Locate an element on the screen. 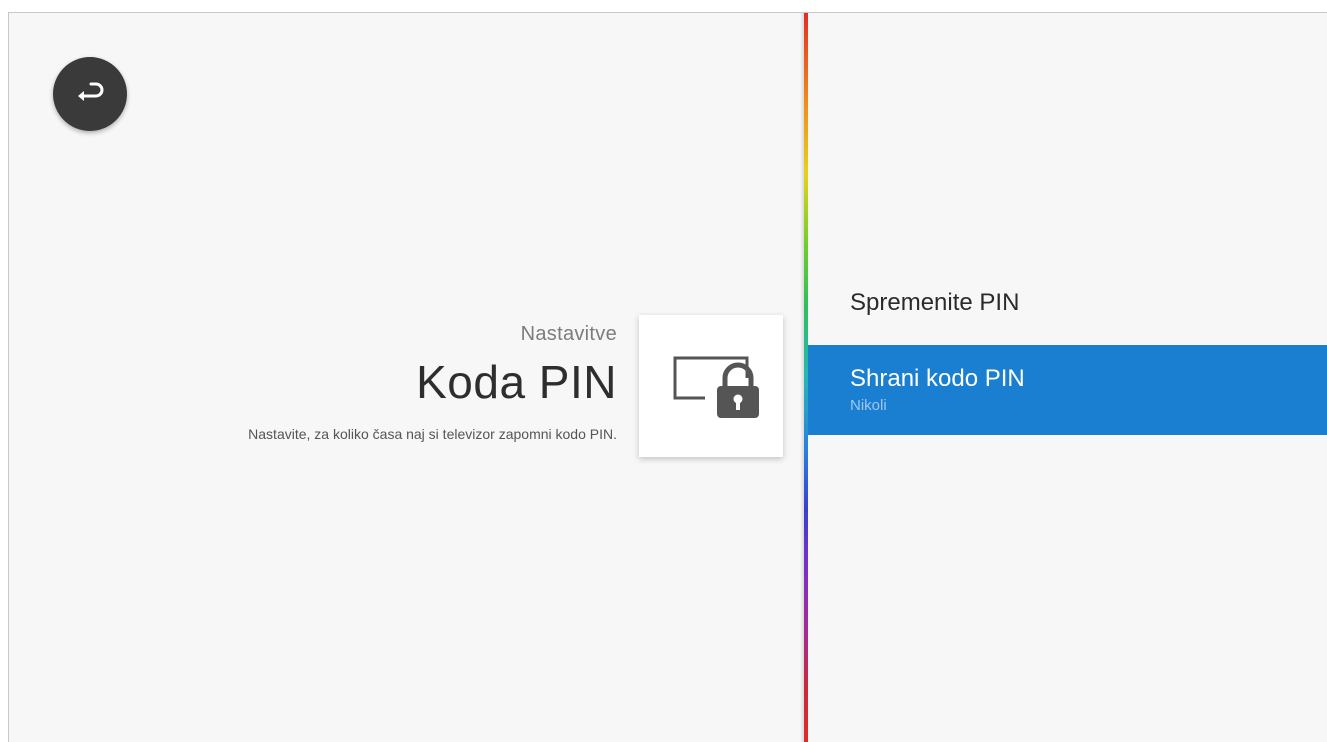  menu-item-label: Shrani kodo PIN is located at coordinates (937, 378).